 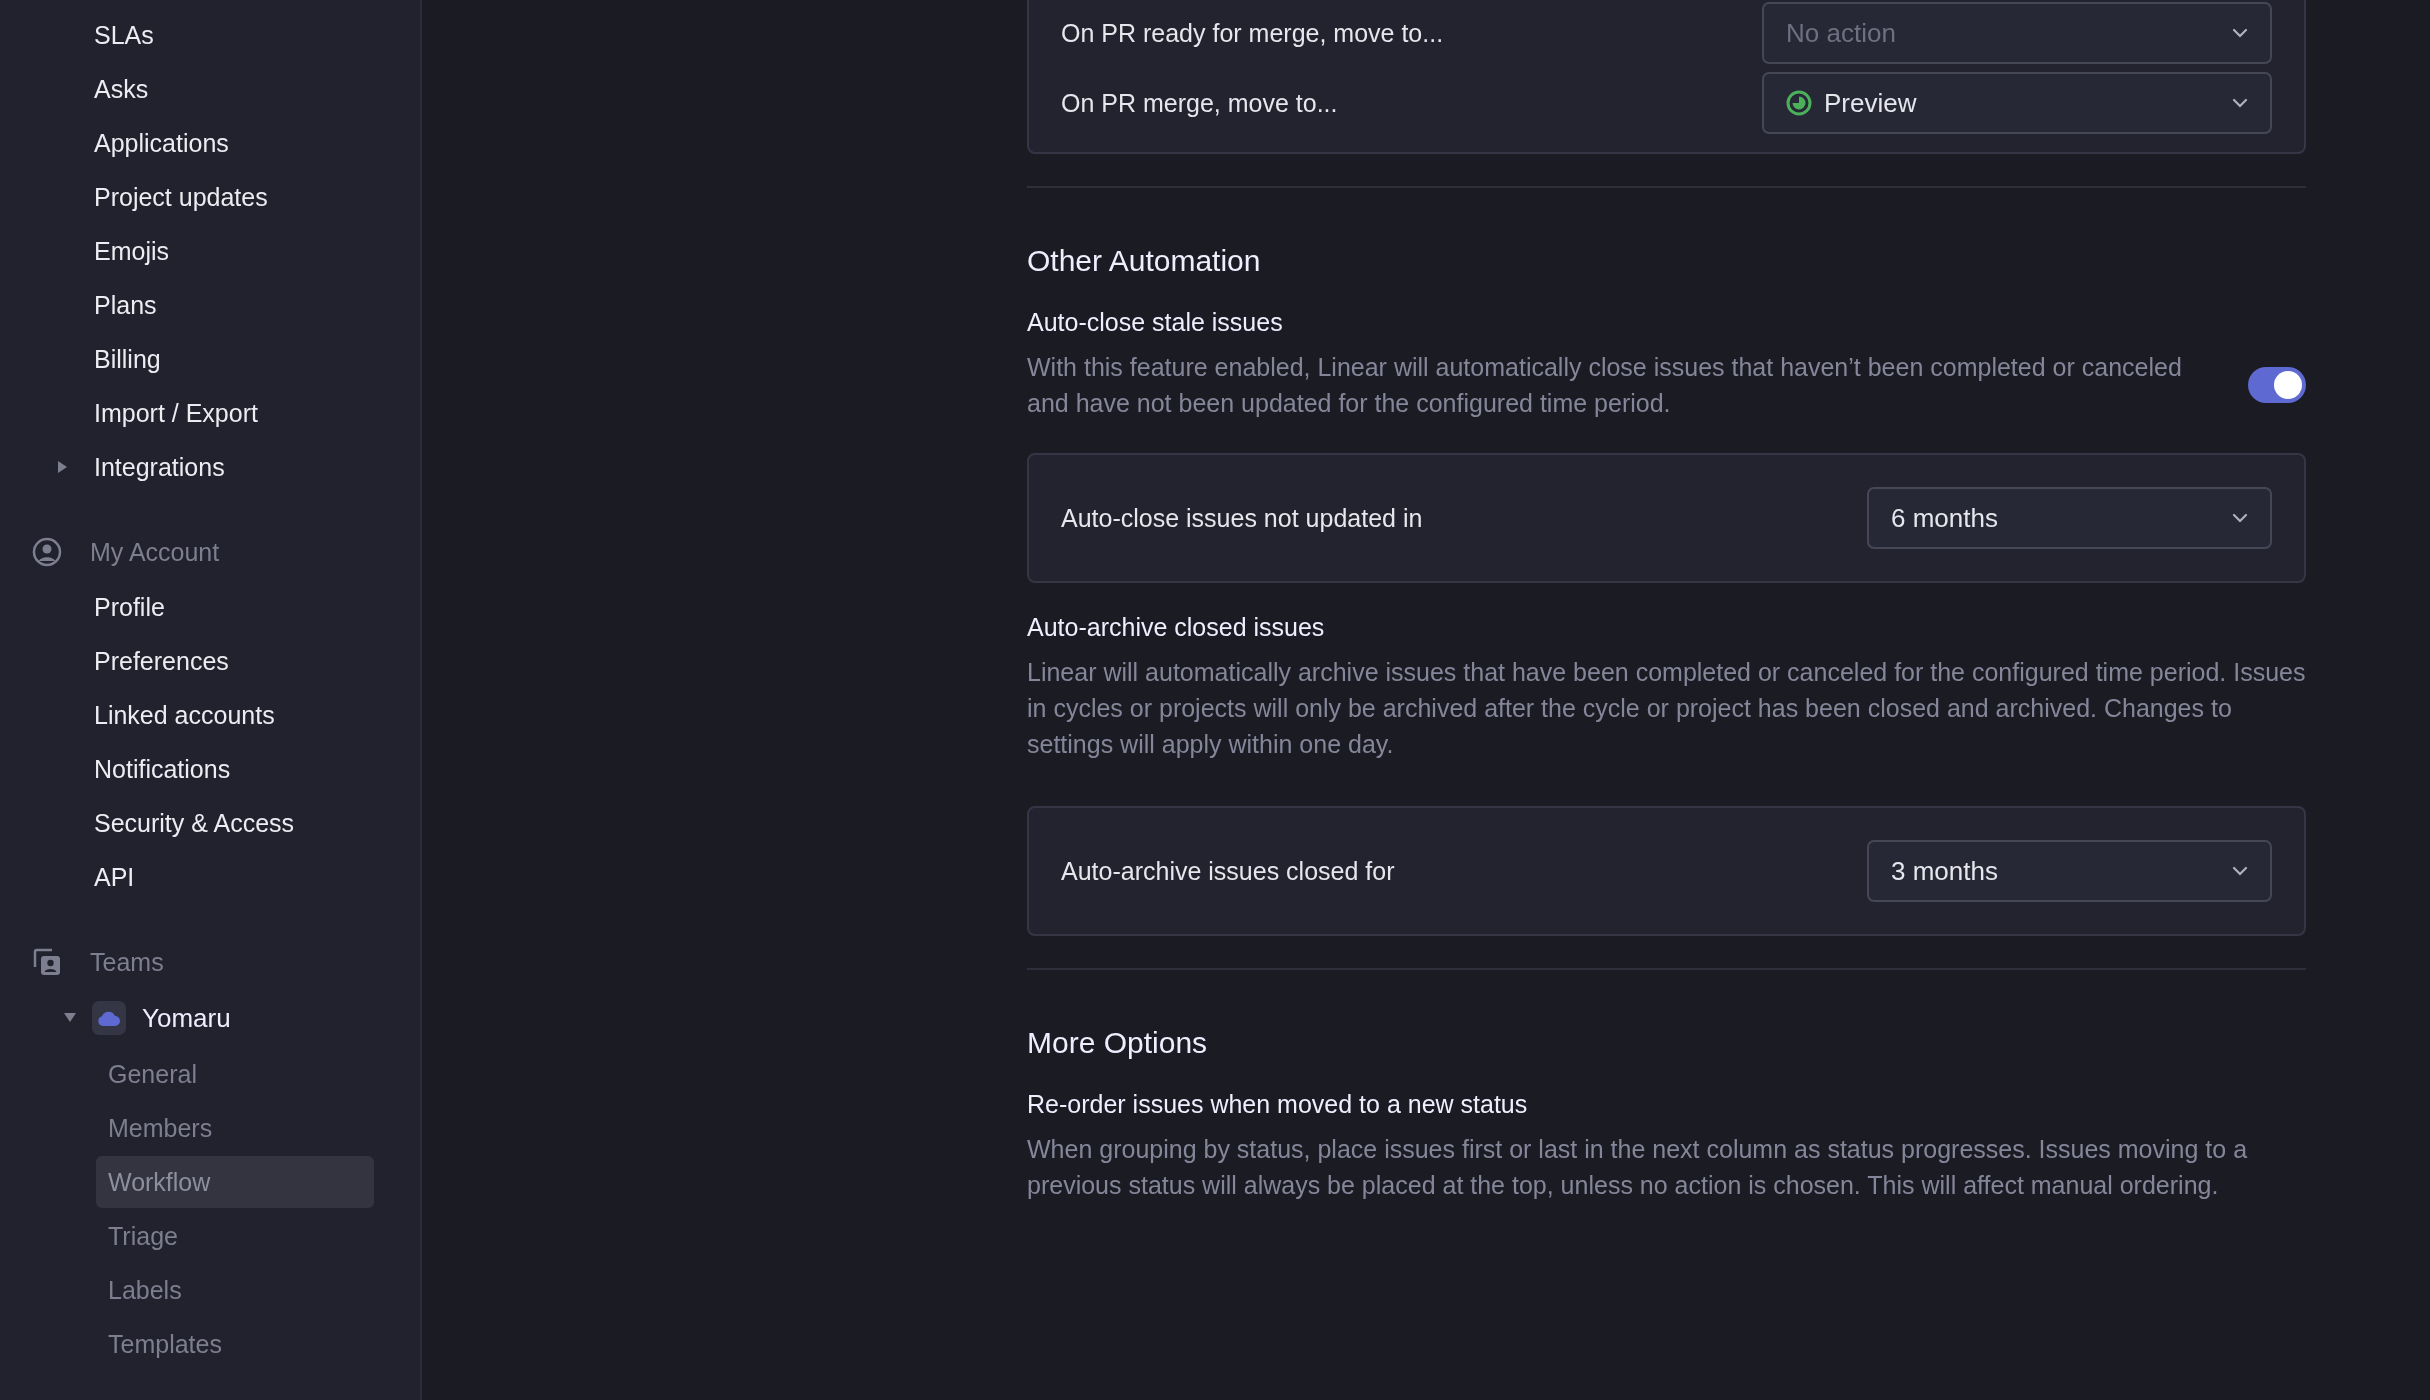 I want to click on section-heading: Teams, so click(x=127, y=962).